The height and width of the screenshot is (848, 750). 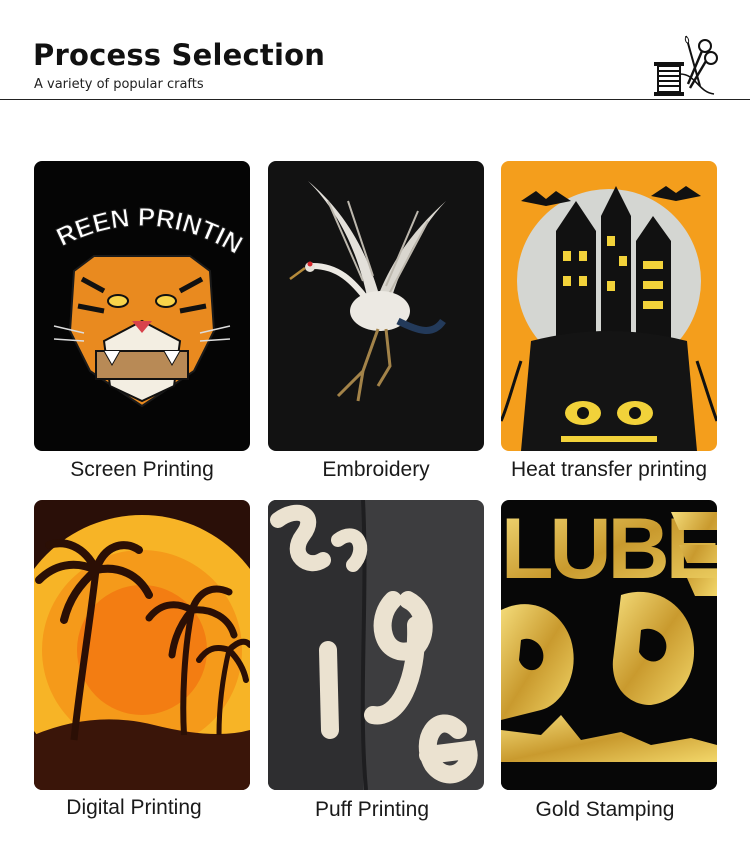 I want to click on craft-card-gold-stamping: LUBE, so click(x=609, y=645).